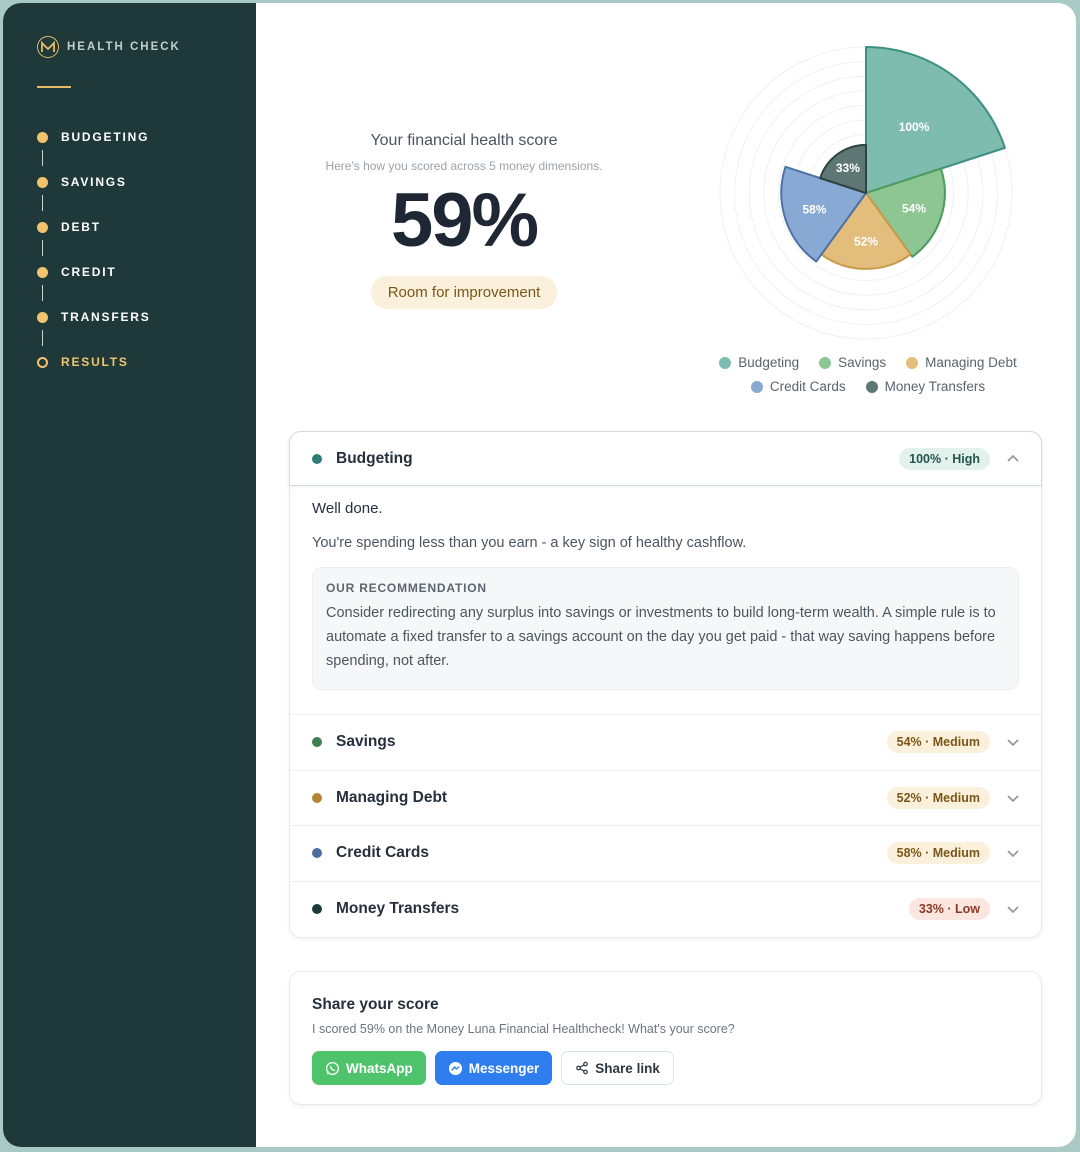 The image size is (1080, 1152). What do you see at coordinates (893, 158) in the screenshot?
I see `chart-slices` at bounding box center [893, 158].